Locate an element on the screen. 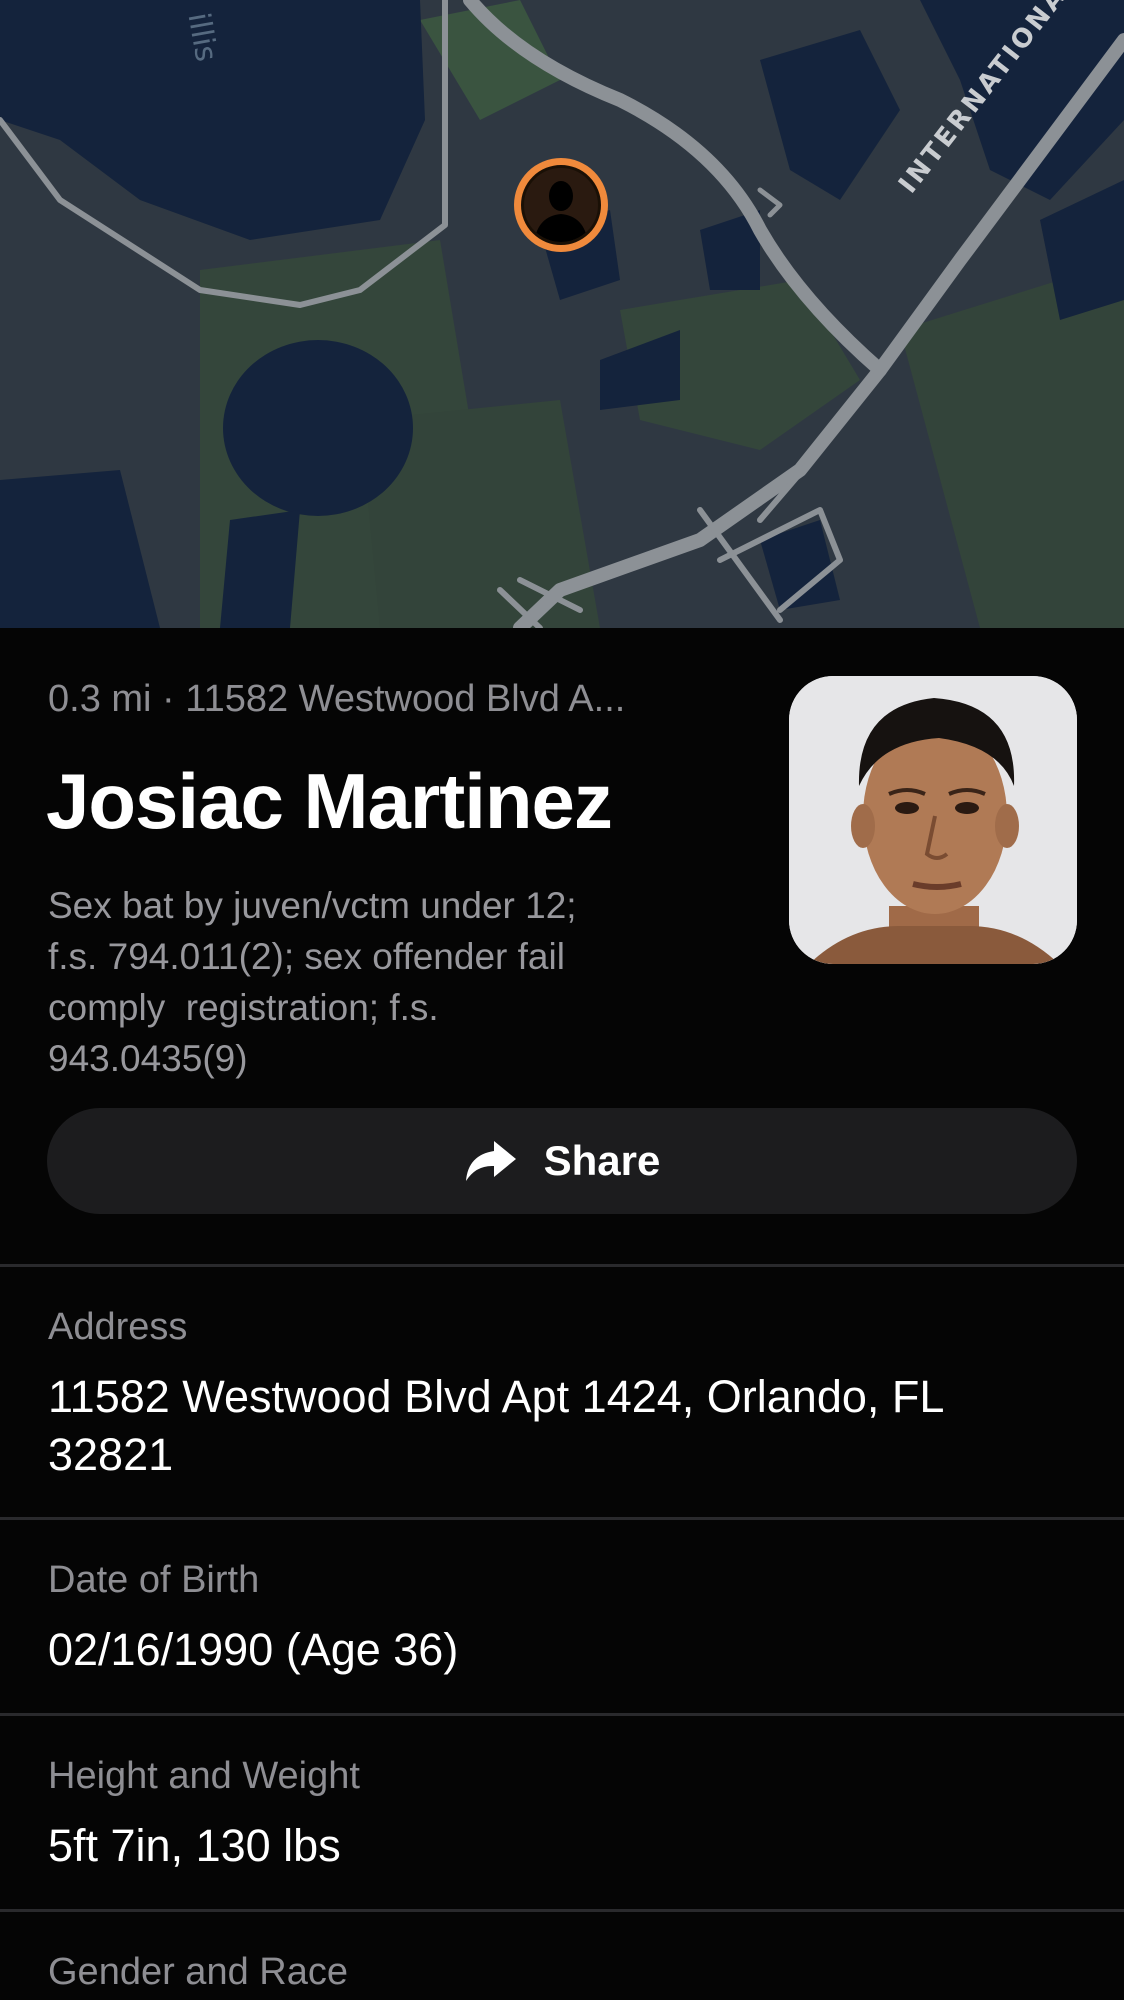 Image resolution: width=1124 pixels, height=2000 pixels. detail-label: Gender and Race is located at coordinates (198, 1972).